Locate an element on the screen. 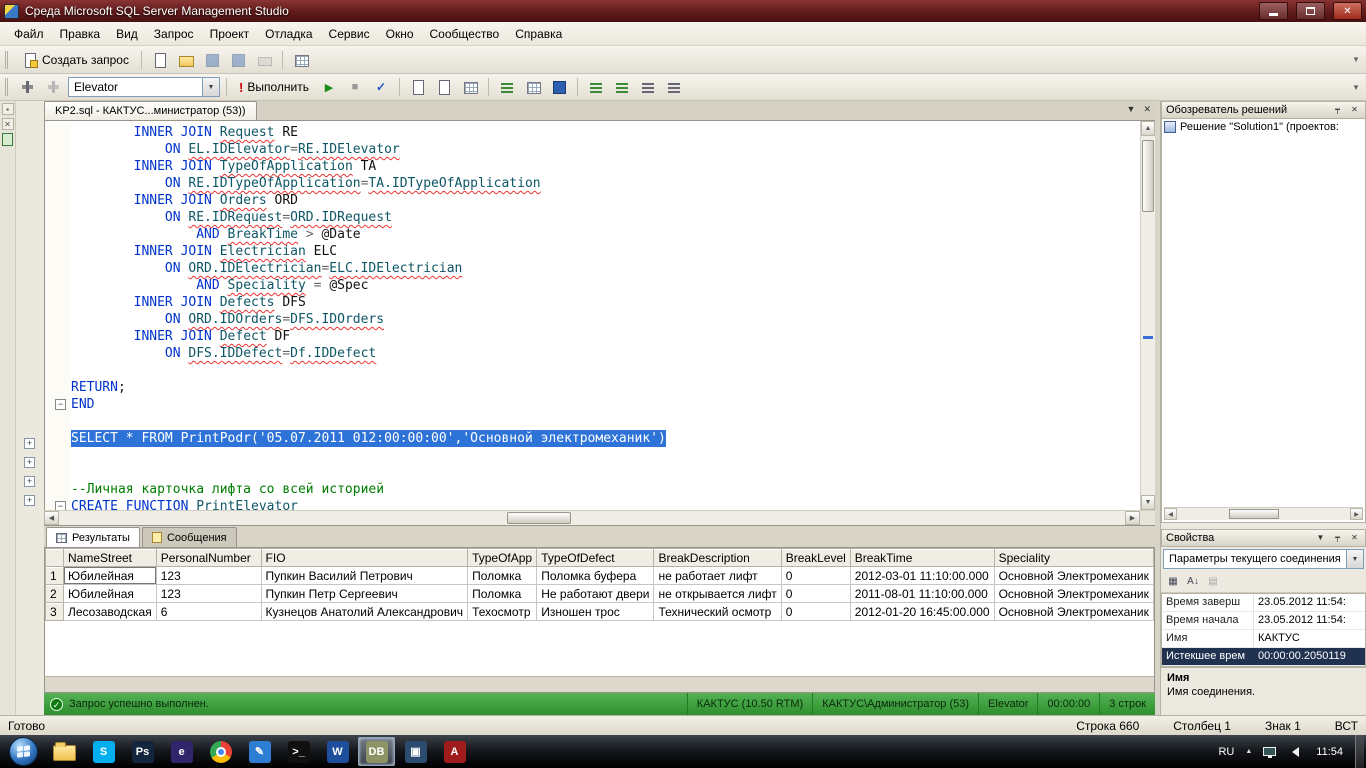 This screenshot has height=768, width=1366. menu-item-Сервис: Сервис is located at coordinates (349, 34).